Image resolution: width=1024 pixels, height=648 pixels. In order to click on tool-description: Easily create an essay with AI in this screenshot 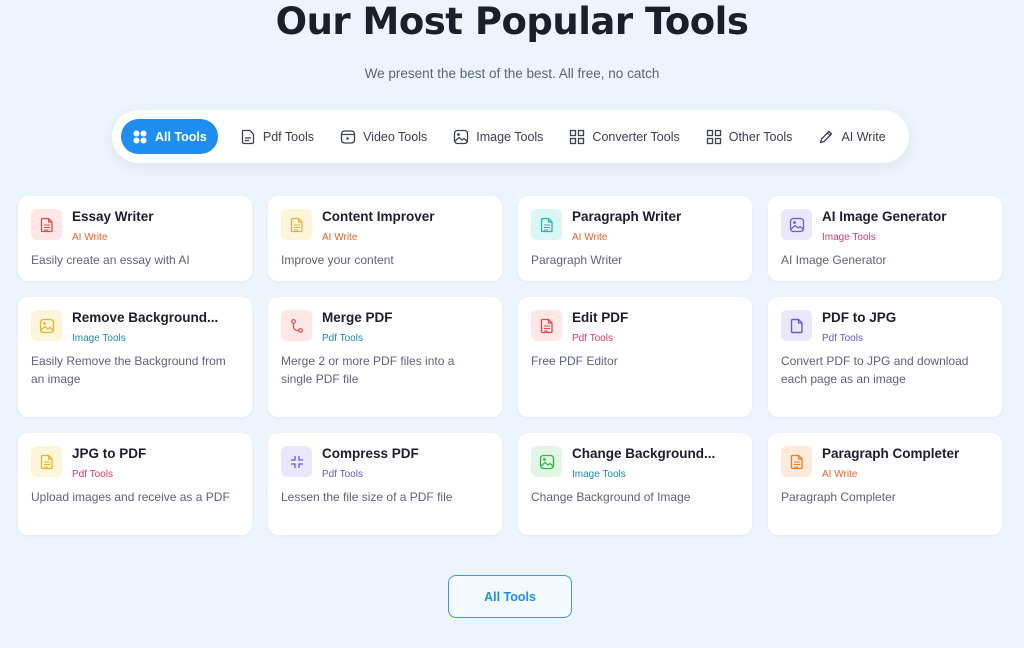, I will do `click(110, 260)`.